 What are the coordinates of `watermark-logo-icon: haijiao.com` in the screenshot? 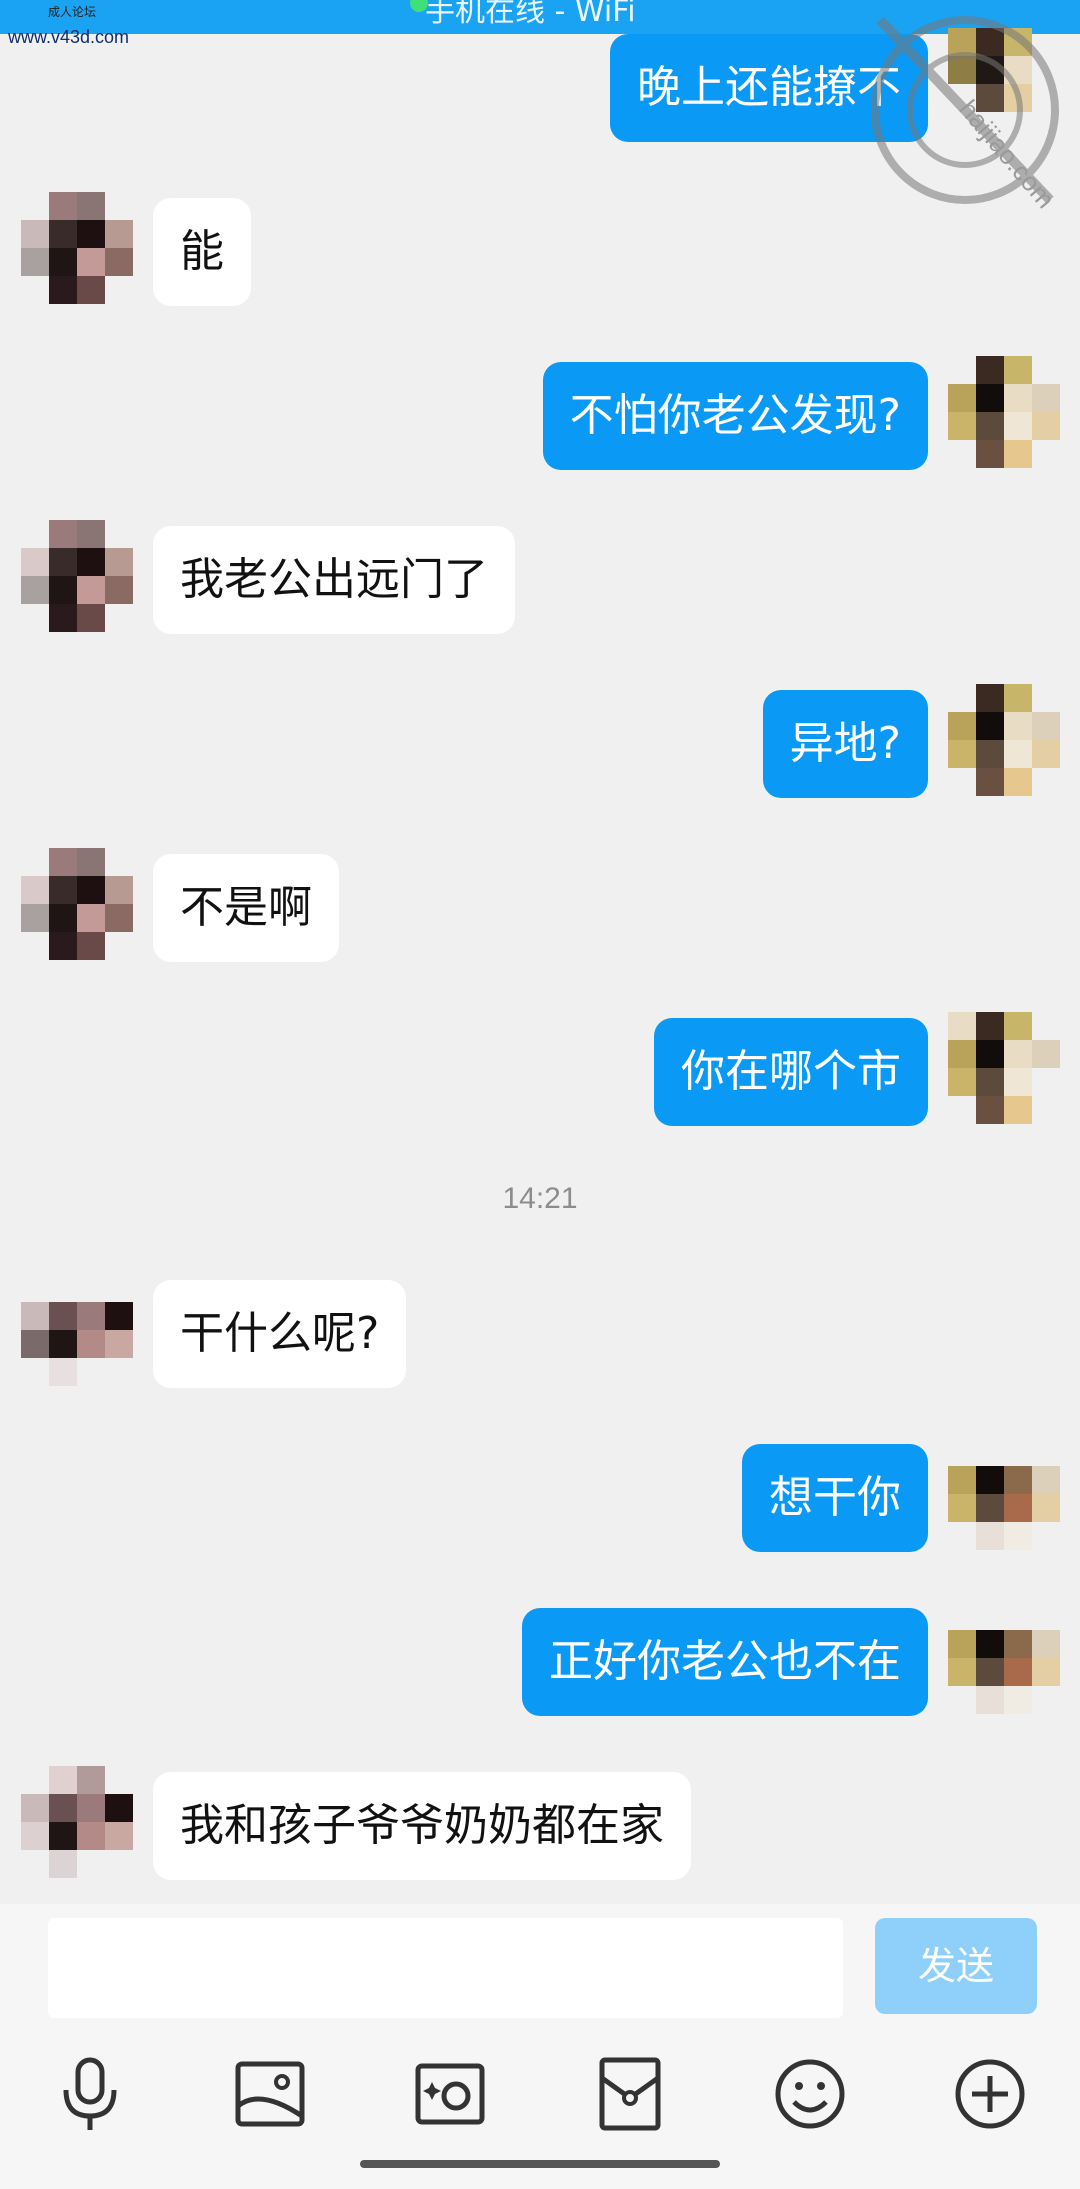 It's located at (966, 115).